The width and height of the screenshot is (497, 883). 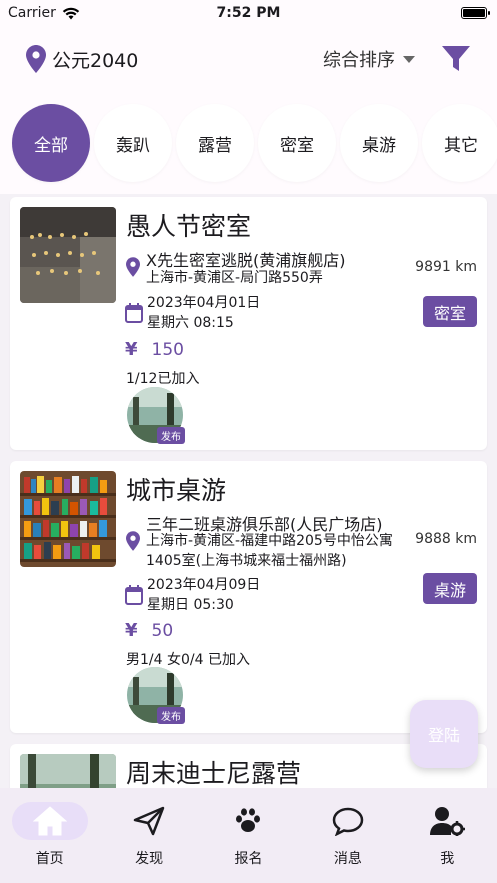 I want to click on venue-address: 上海市-黄浦区-福建中路205号中怡公寓1405室(上海书城来福士福州路), so click(x=269, y=551).